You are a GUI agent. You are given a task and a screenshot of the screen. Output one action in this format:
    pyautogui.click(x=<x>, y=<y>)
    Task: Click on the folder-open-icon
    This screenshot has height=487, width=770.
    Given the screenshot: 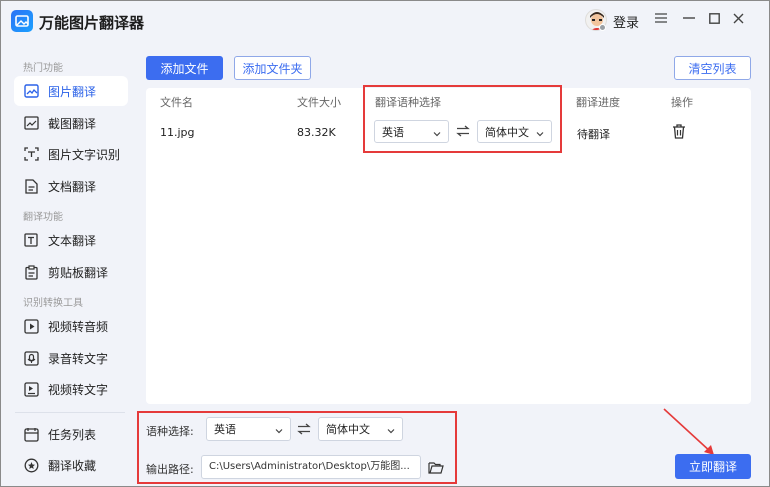 What is the action you would take?
    pyautogui.click(x=436, y=467)
    